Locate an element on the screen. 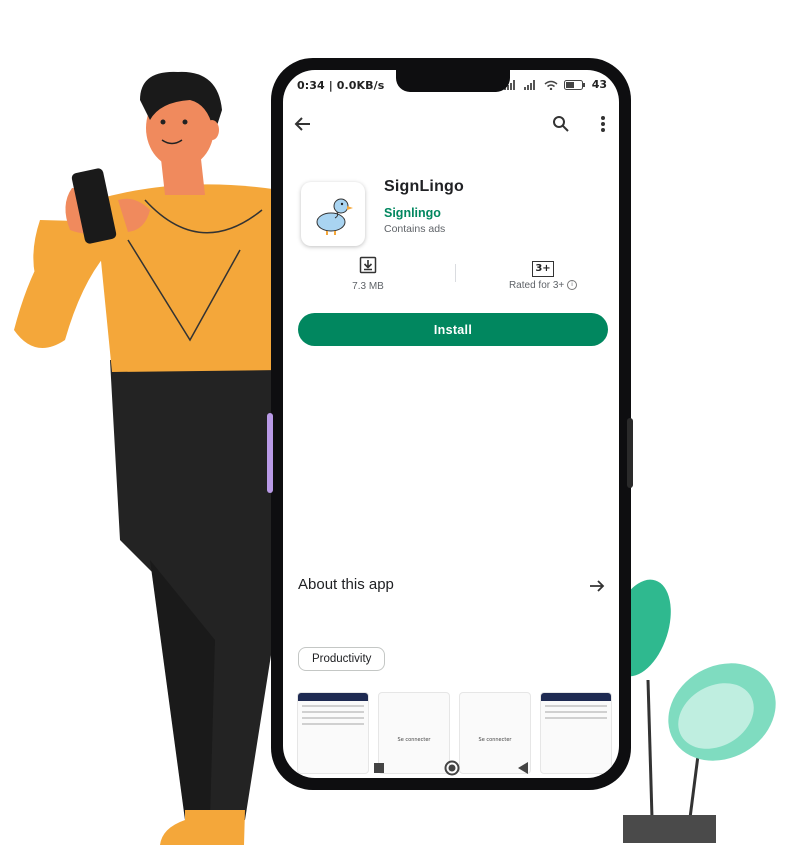 This screenshot has height=845, width=801. rating-label-text: Rated for 3+ is located at coordinates (536, 285).